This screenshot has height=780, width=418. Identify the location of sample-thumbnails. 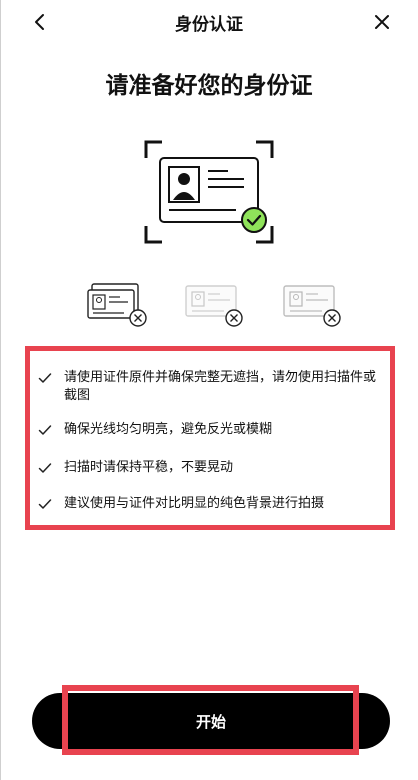
(215, 307).